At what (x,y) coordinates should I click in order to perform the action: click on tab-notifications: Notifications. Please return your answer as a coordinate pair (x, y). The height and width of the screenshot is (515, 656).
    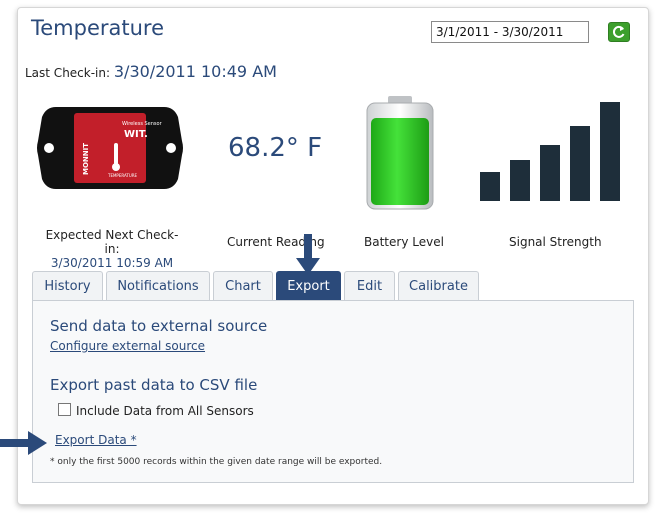
    Looking at the image, I should click on (158, 285).